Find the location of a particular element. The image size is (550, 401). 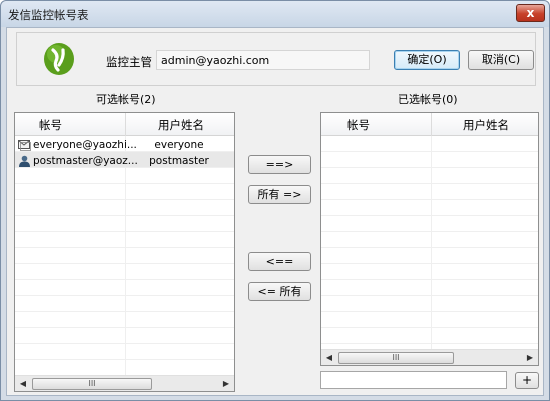

filter-input is located at coordinates (413, 380).